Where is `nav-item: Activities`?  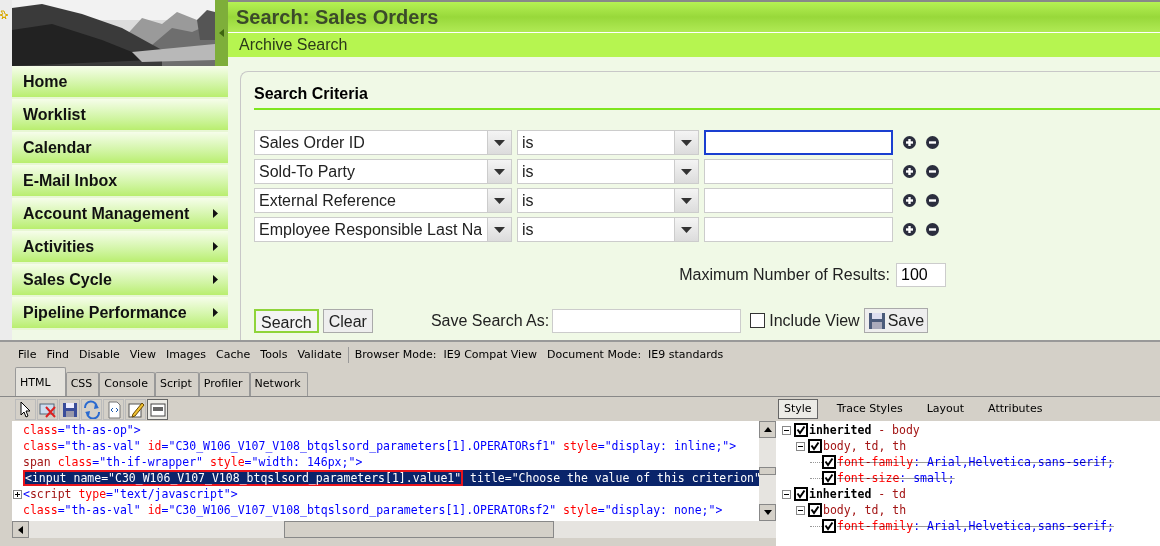
nav-item: Activities is located at coordinates (120, 247).